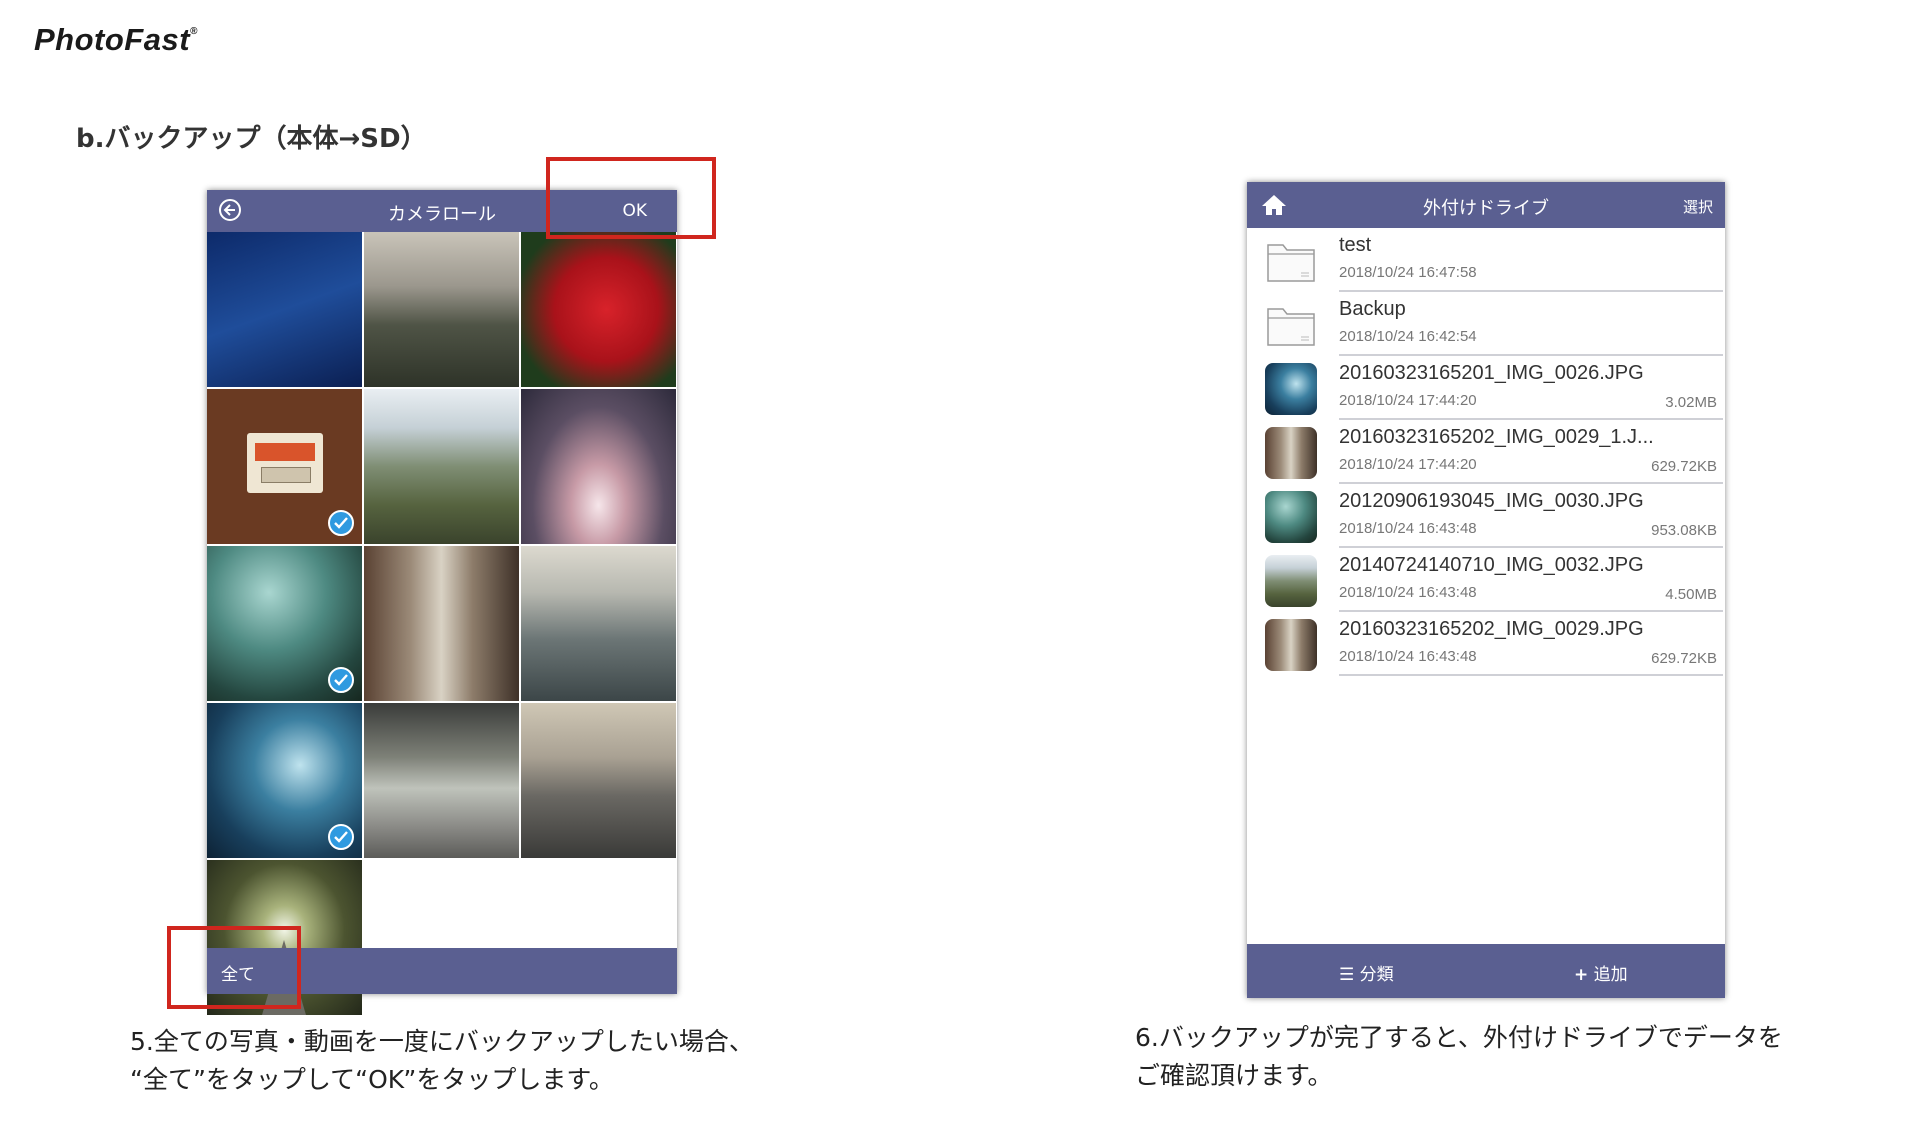 Image resolution: width=1920 pixels, height=1121 pixels. I want to click on file-name: Backup, so click(1372, 309).